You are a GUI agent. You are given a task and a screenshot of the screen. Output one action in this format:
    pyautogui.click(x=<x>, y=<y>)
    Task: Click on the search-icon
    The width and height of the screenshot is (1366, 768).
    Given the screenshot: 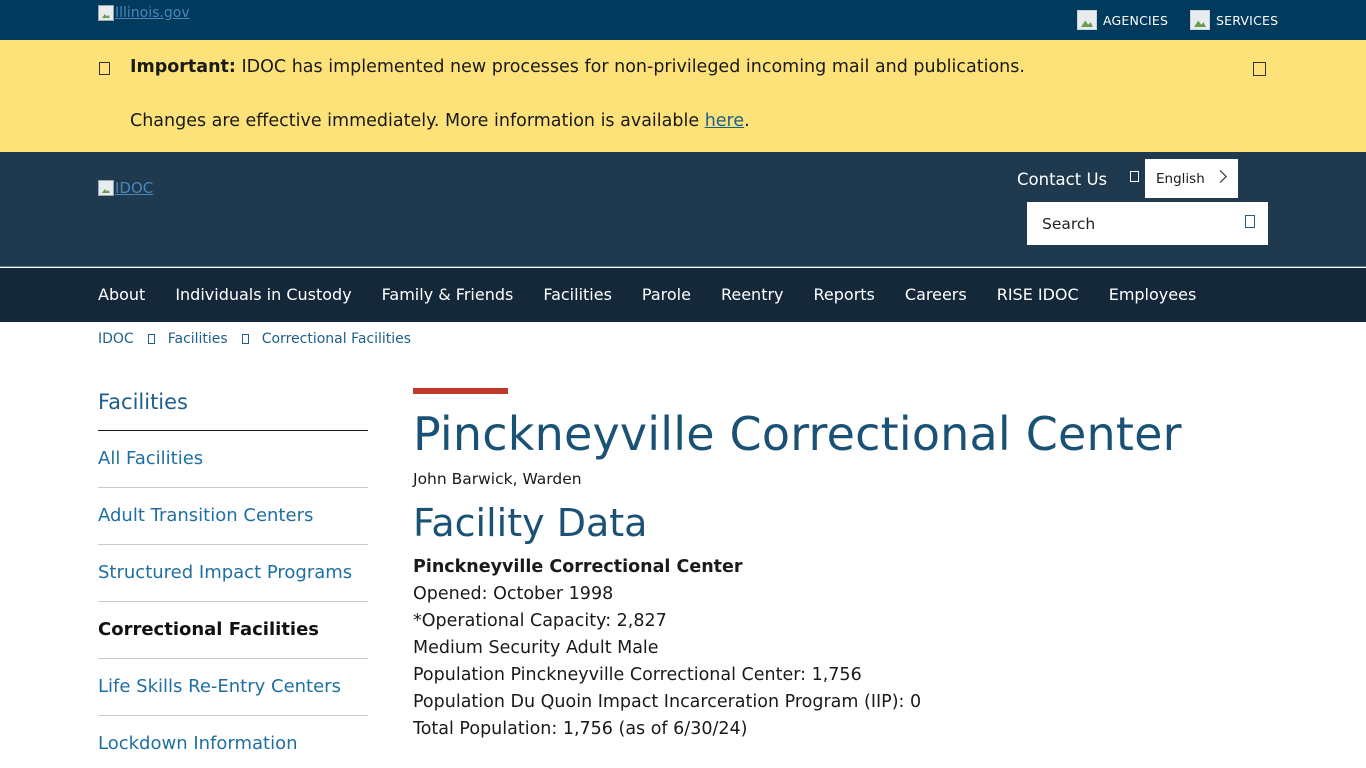 What is the action you would take?
    pyautogui.click(x=1250, y=221)
    